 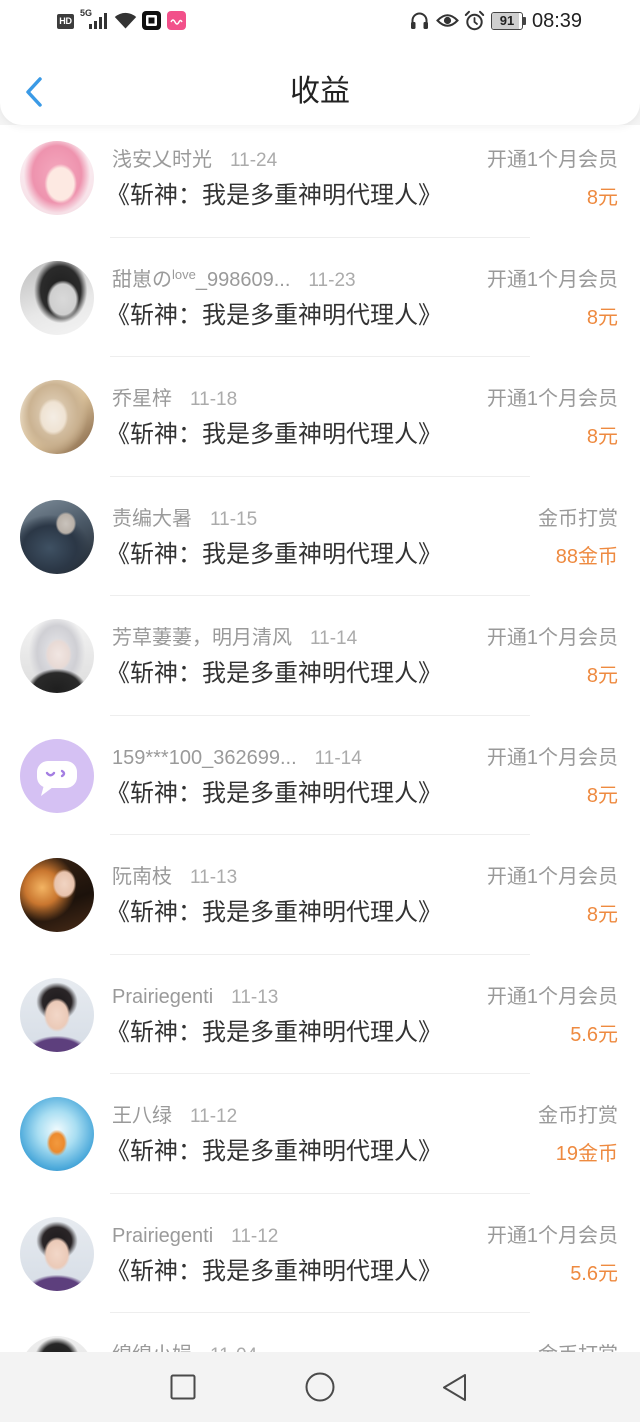 I want to click on hd-icon: HD, so click(x=65, y=21).